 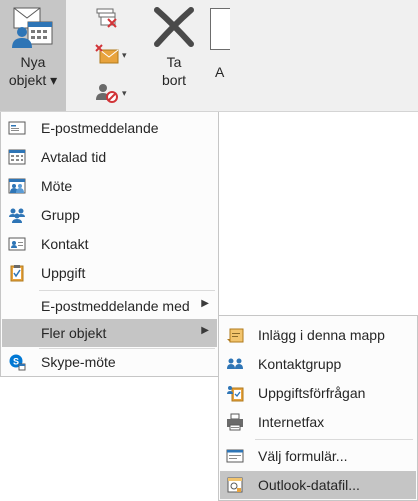 I want to click on task-clipboard-icon, so click(x=17, y=273).